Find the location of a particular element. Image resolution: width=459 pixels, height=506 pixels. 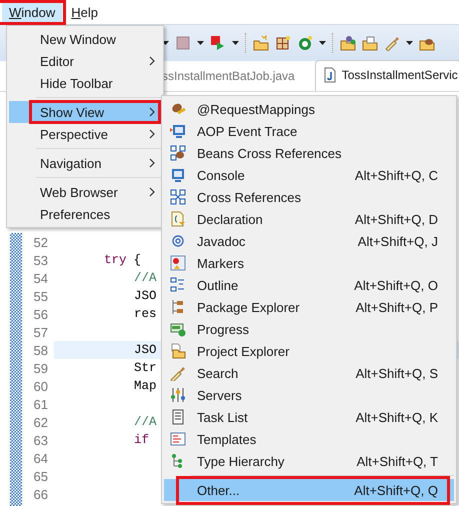

menu-item: Web Browser is located at coordinates (85, 192).